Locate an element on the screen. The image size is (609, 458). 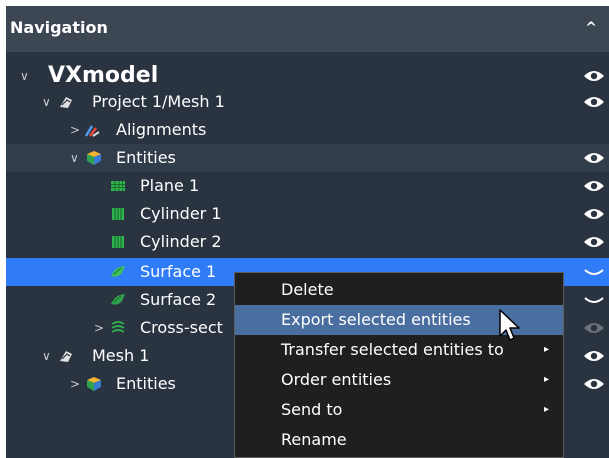
tree-item-cylinder-2: Cylinder 2 is located at coordinates (307, 242).